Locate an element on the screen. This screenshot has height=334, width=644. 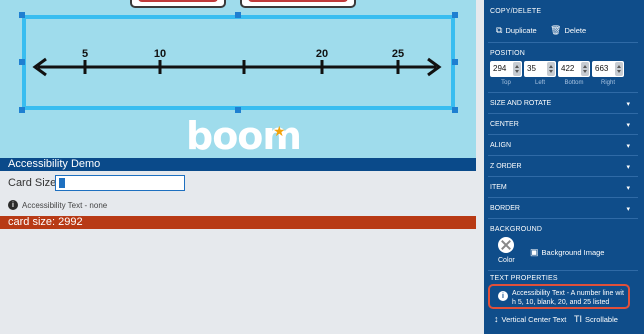
item-section: ITEM ▾ is located at coordinates (560, 188).